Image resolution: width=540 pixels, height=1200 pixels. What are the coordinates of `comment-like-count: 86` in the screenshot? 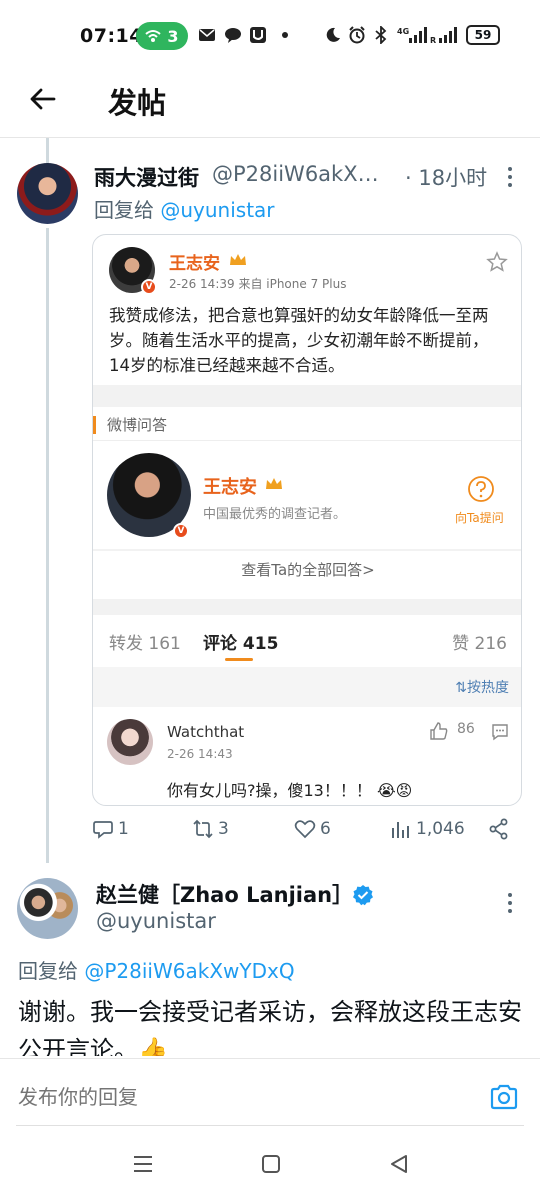 It's located at (466, 729).